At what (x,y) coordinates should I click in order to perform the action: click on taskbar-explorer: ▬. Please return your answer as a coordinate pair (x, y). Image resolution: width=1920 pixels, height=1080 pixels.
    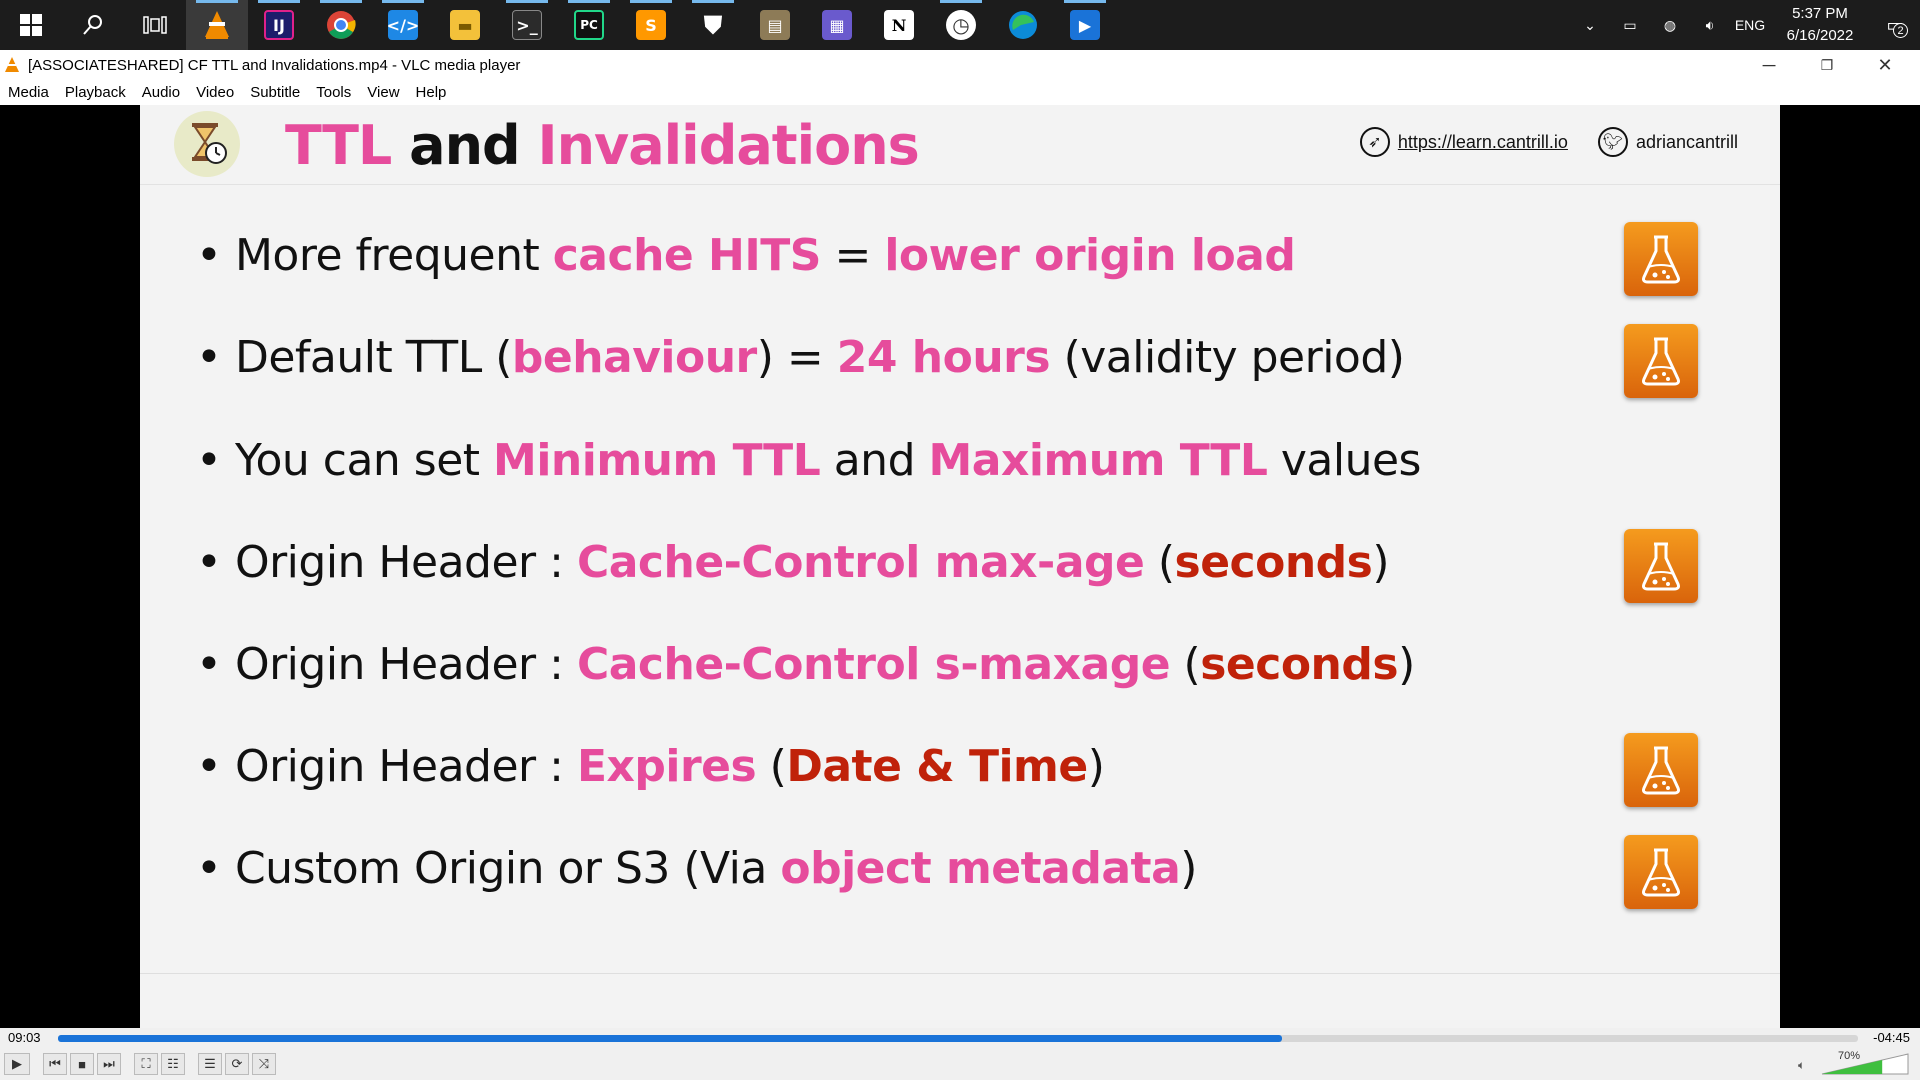
    Looking at the image, I should click on (465, 25).